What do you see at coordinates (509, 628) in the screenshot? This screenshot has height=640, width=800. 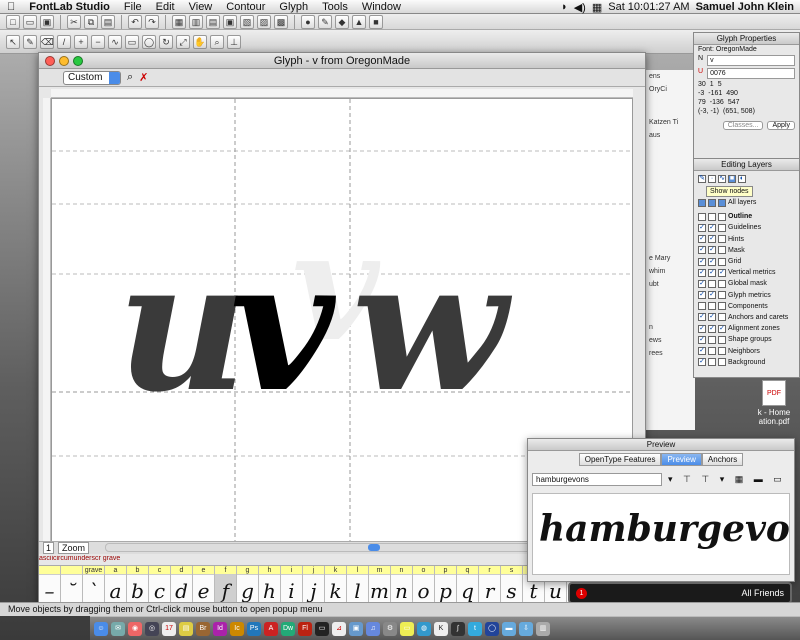 I see `folder-icon: ▬` at bounding box center [509, 628].